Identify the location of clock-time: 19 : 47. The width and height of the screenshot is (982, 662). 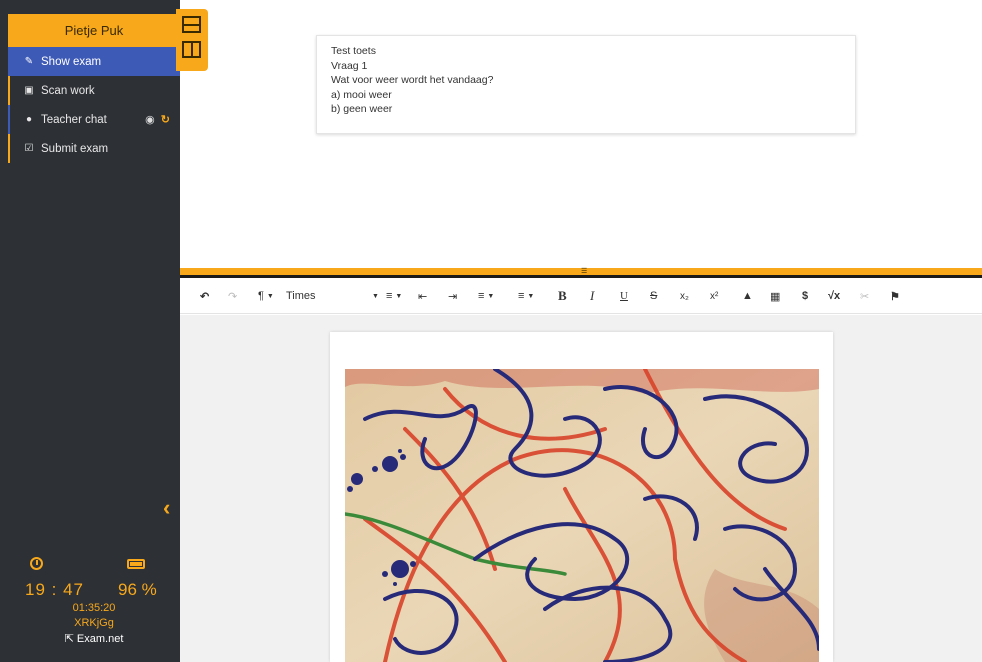
(54, 589).